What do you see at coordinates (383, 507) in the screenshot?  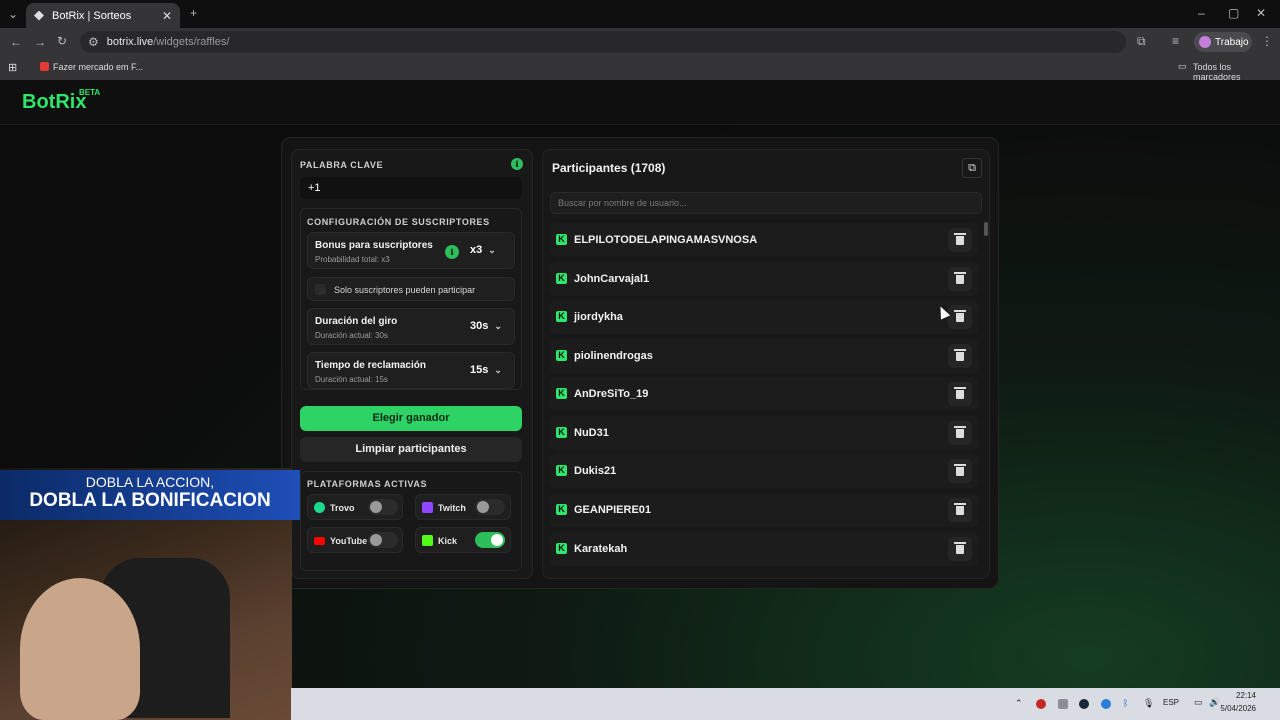 I see `trovo-toggle` at bounding box center [383, 507].